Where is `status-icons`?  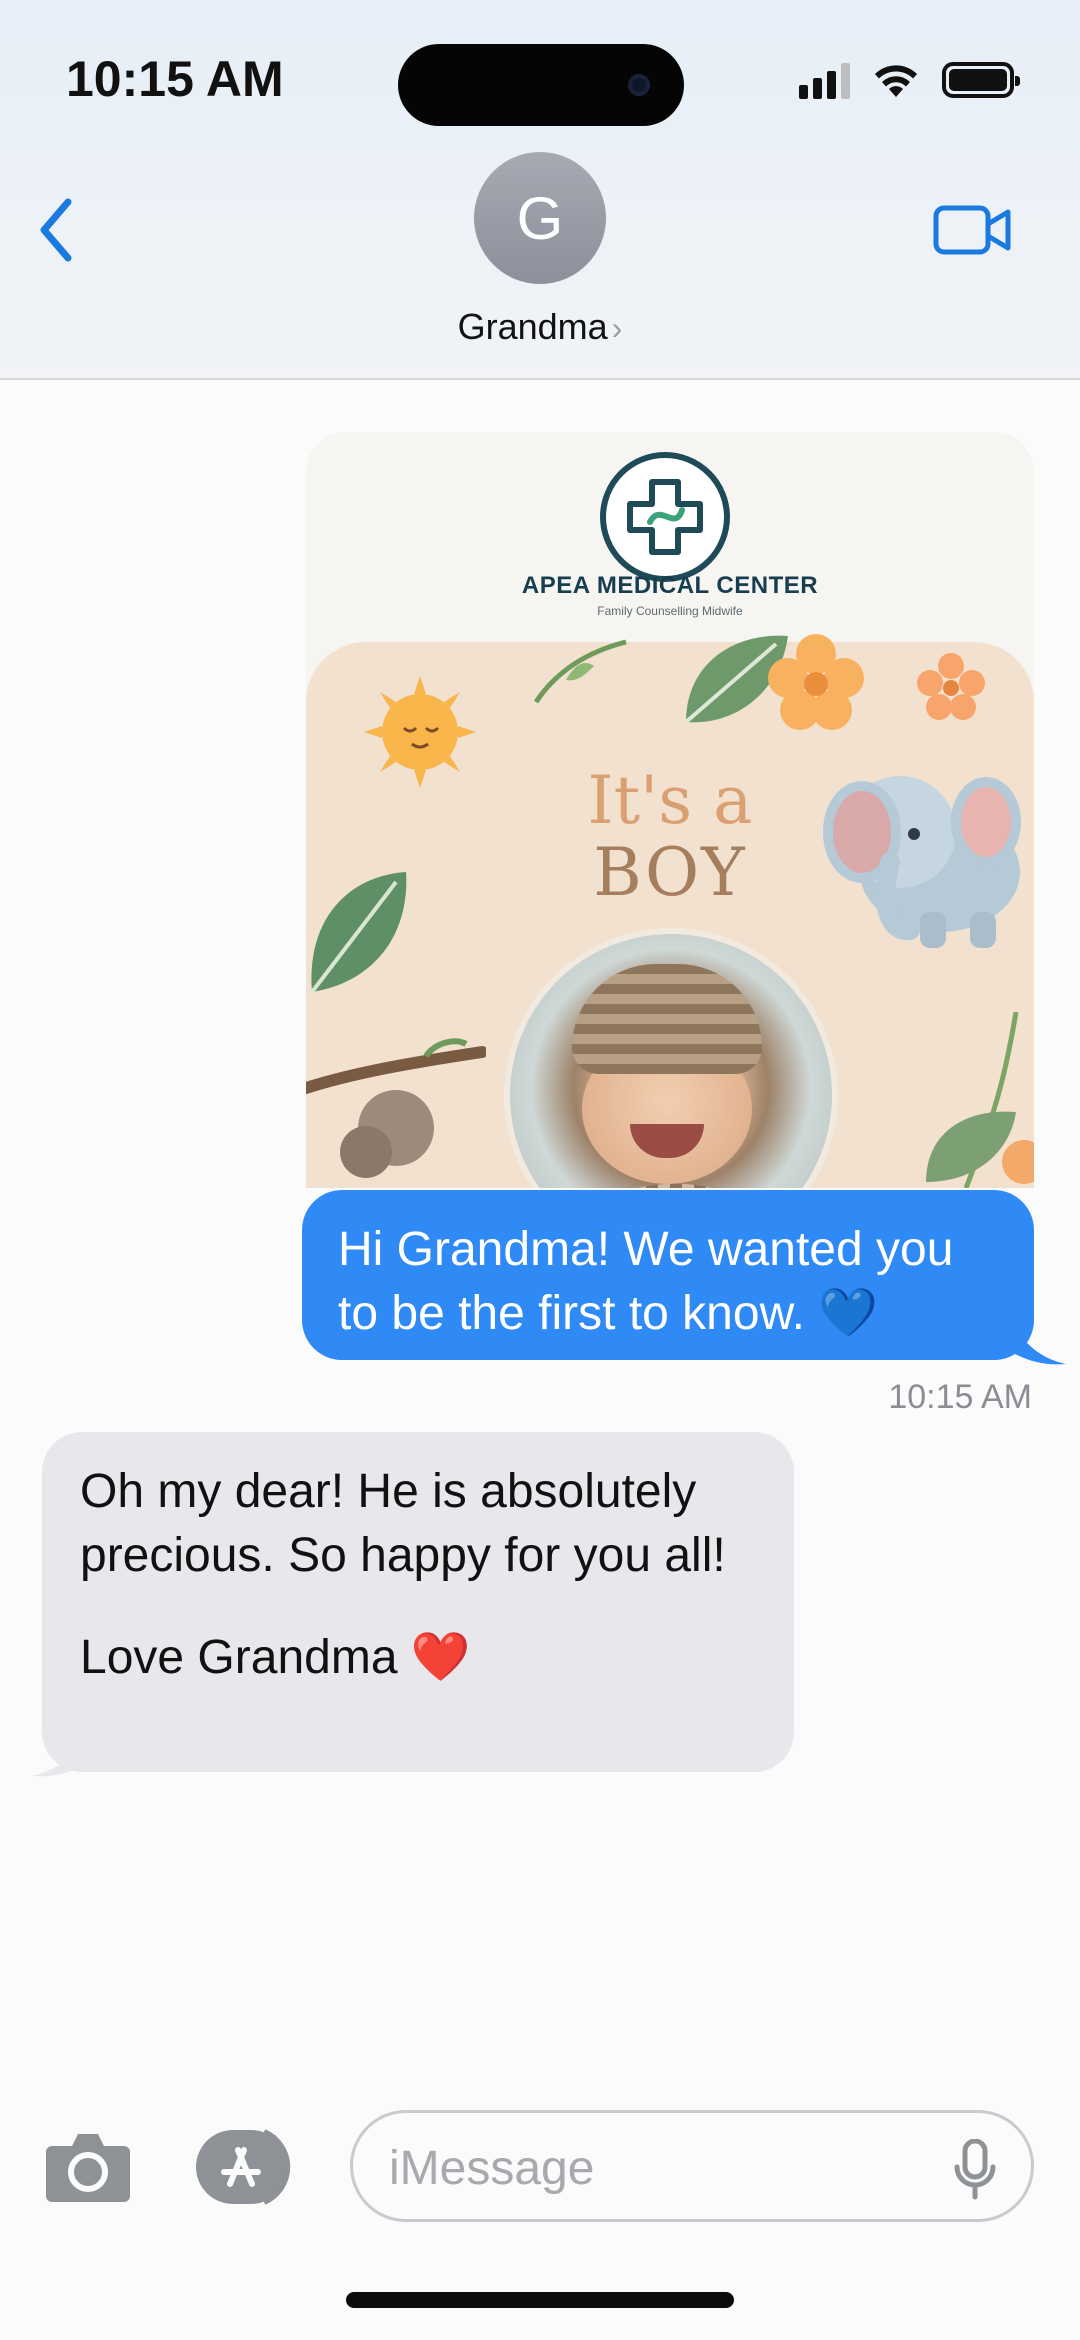 status-icons is located at coordinates (909, 80).